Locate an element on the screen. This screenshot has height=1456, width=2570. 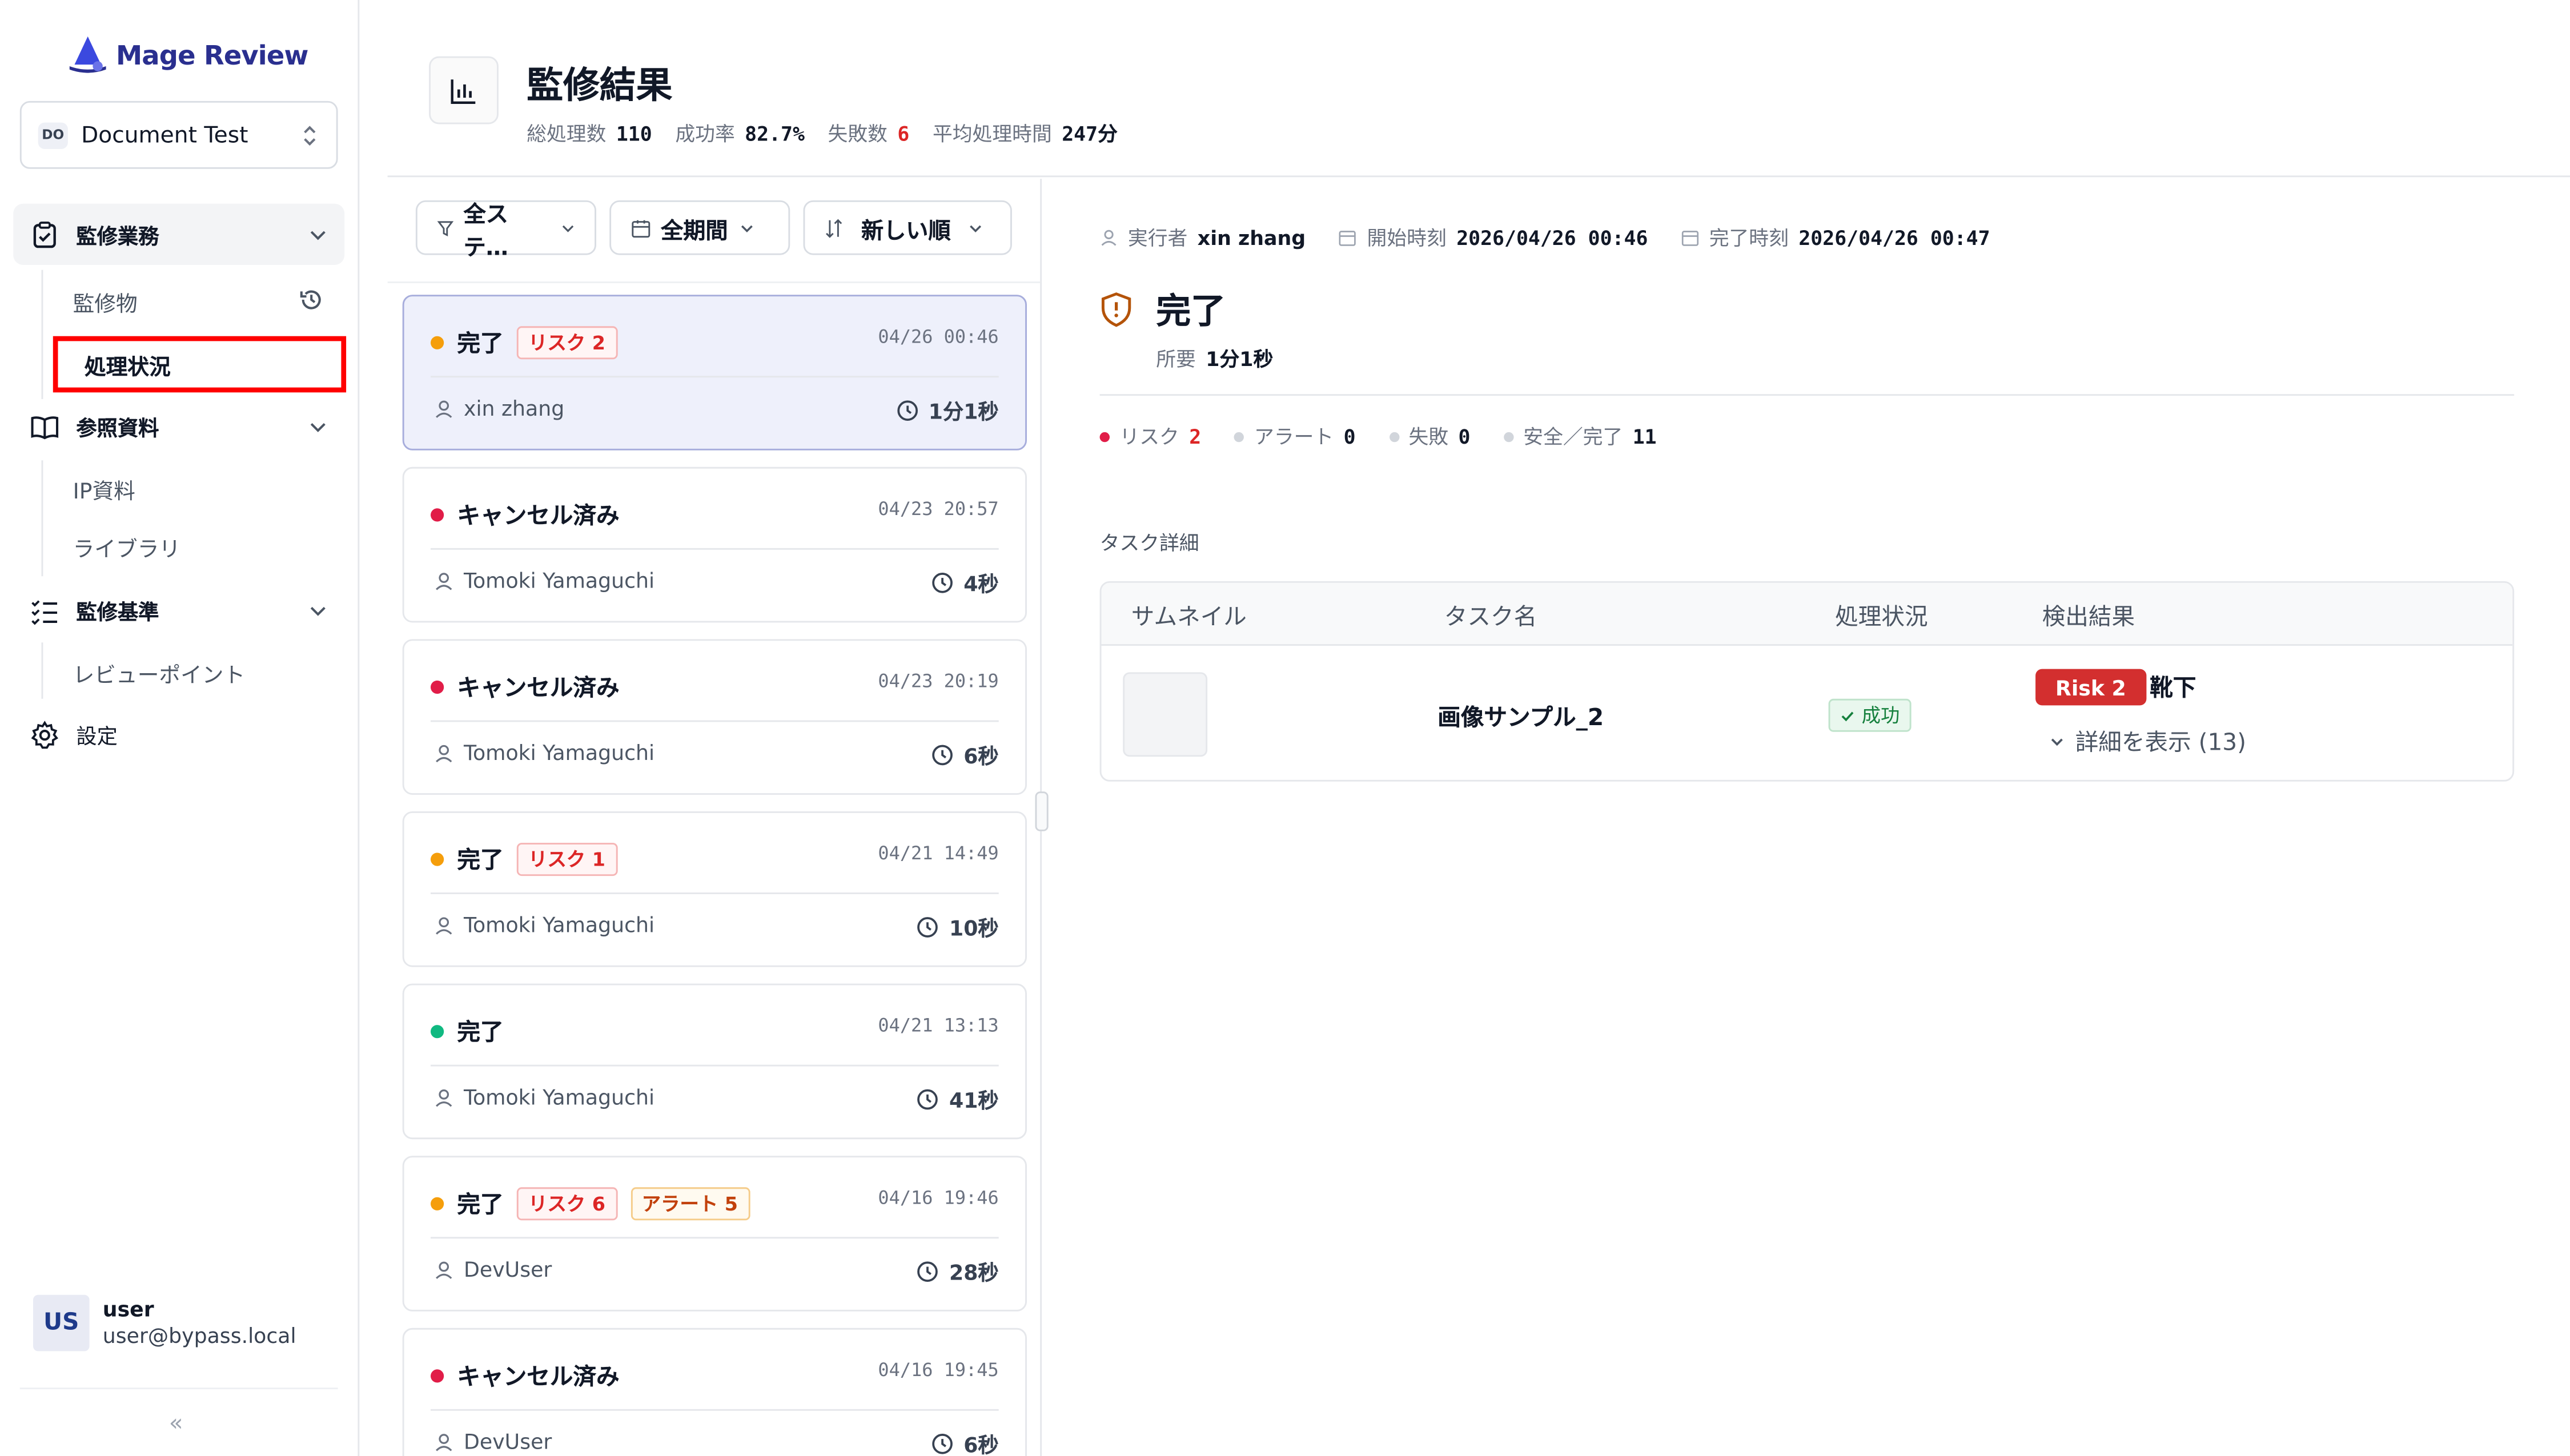
col-thumbnail: サムネイル is located at coordinates (1189, 617).